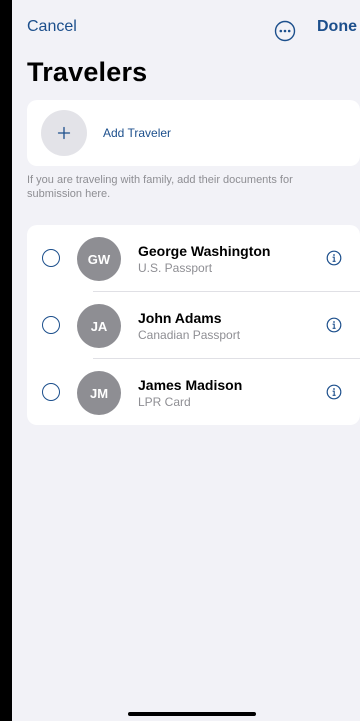 The width and height of the screenshot is (360, 721). Describe the element at coordinates (337, 27) in the screenshot. I see `done-button: Done` at that location.